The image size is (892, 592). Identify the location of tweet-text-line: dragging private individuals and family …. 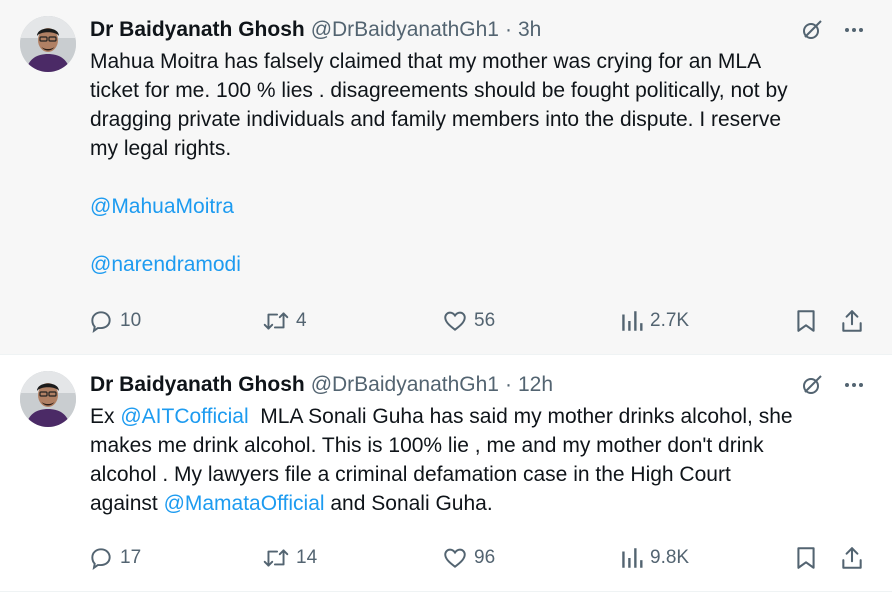
(436, 119).